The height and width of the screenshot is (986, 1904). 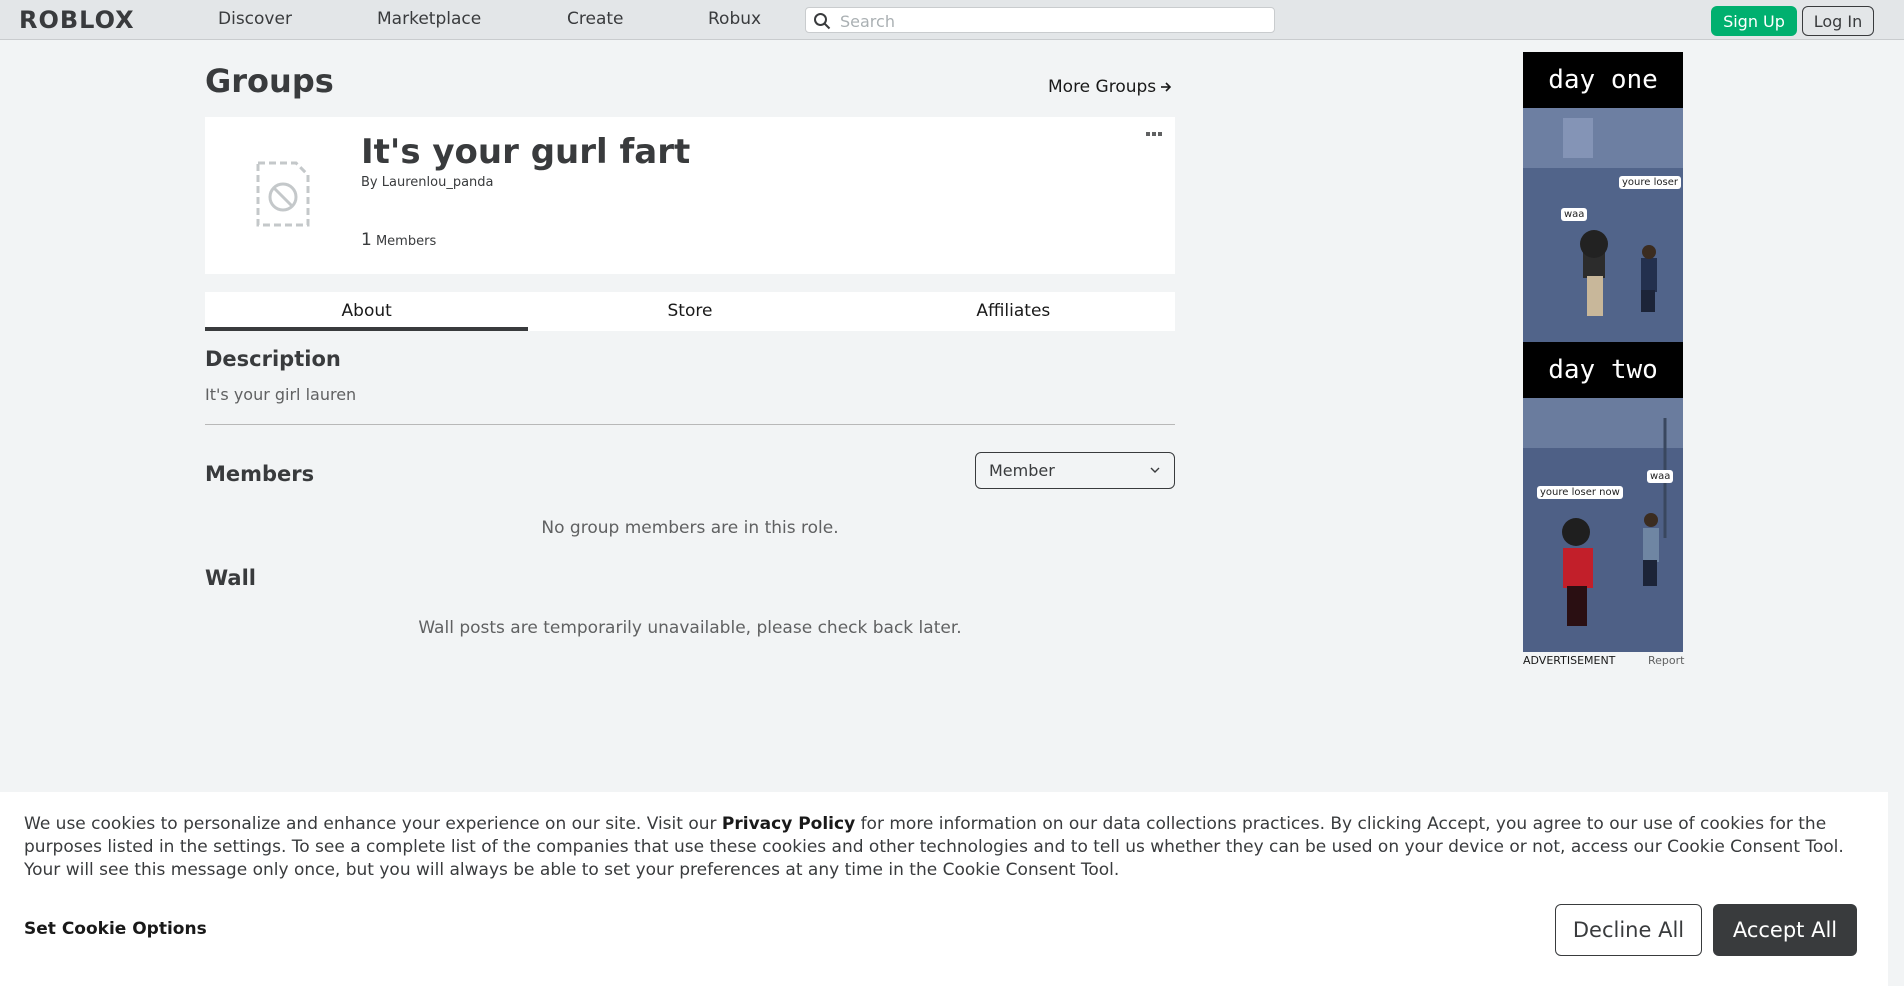 What do you see at coordinates (1650, 182) in the screenshot?
I see `ad-speech-bubble-1: youre loser` at bounding box center [1650, 182].